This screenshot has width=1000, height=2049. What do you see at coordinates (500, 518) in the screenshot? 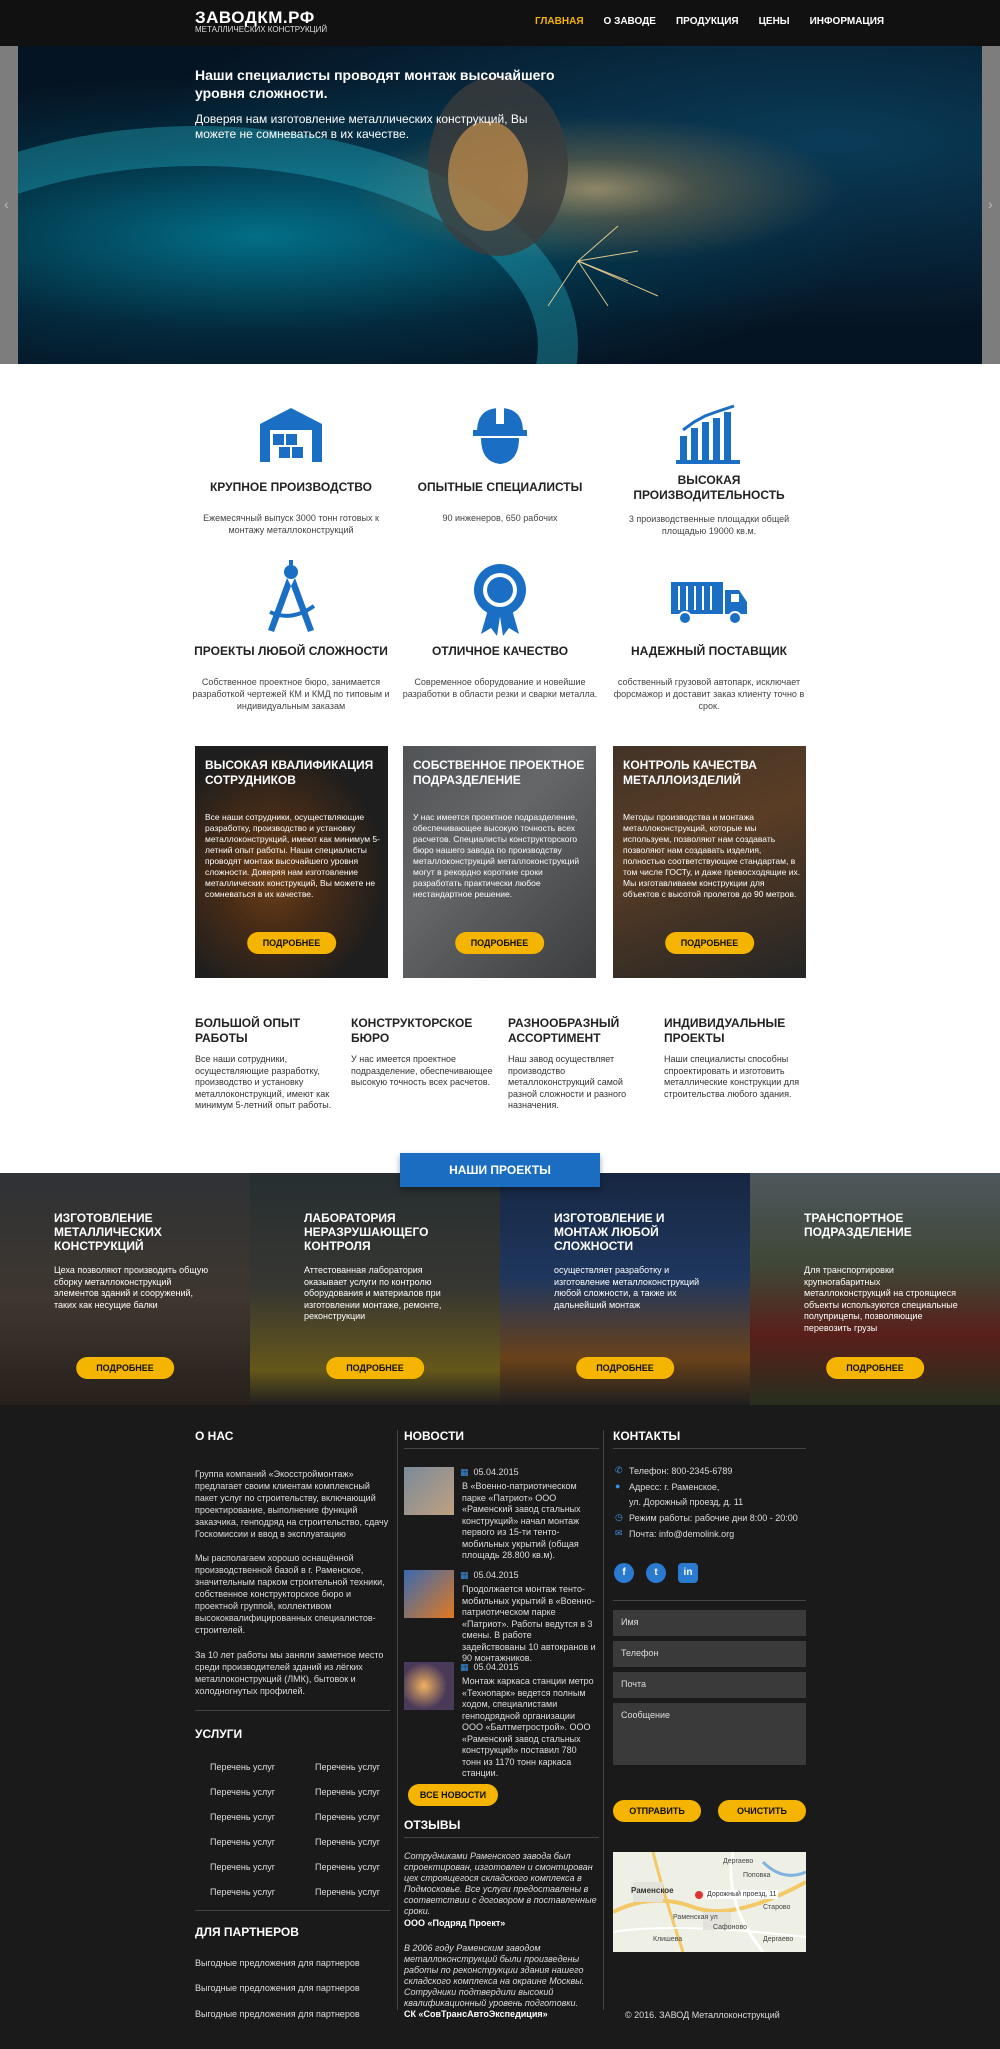
I see `feature-text: 90 инженеров, 650 рабочих` at bounding box center [500, 518].